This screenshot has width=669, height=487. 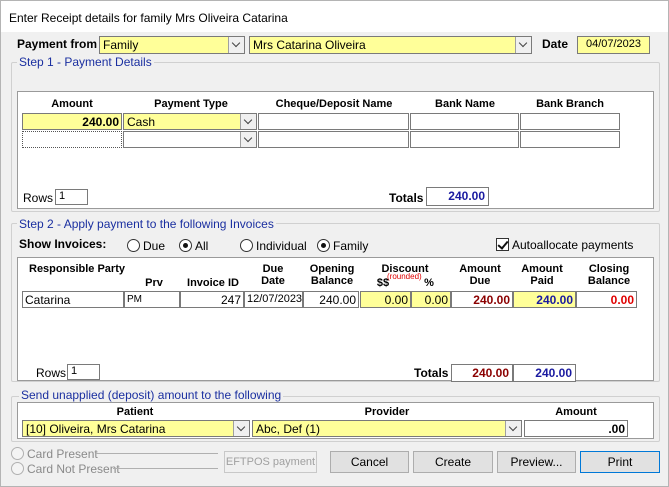 I want to click on filter-individual-label: Individual, so click(x=281, y=246).